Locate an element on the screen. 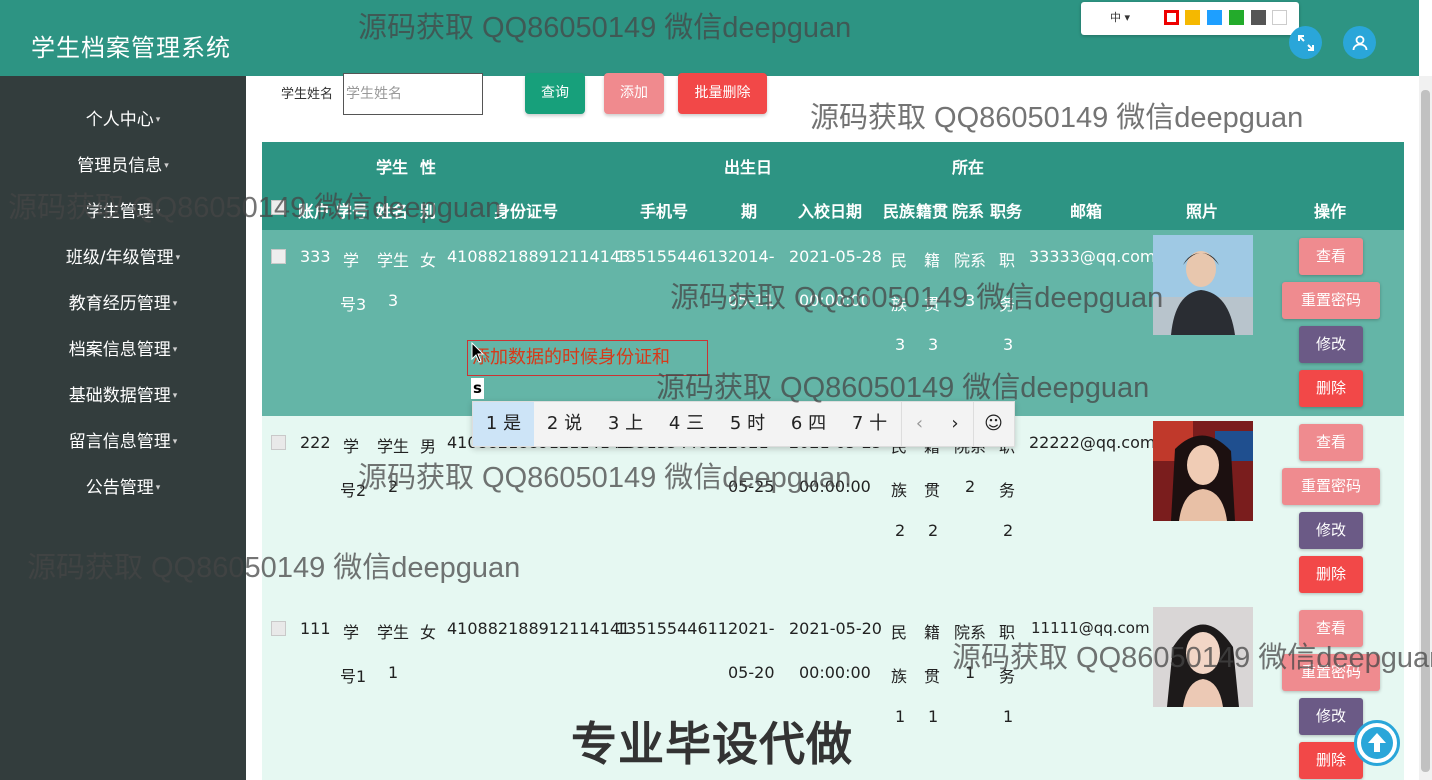 Image resolution: width=1432 pixels, height=780 pixels. mouse-cursor-icon is located at coordinates (478, 352).